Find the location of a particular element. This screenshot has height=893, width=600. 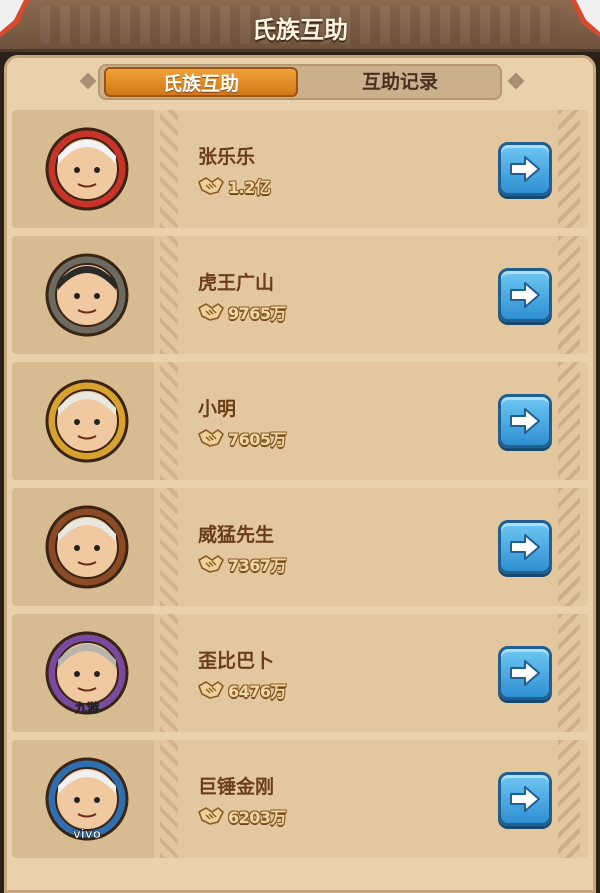

member-name: 小明 is located at coordinates (217, 409).